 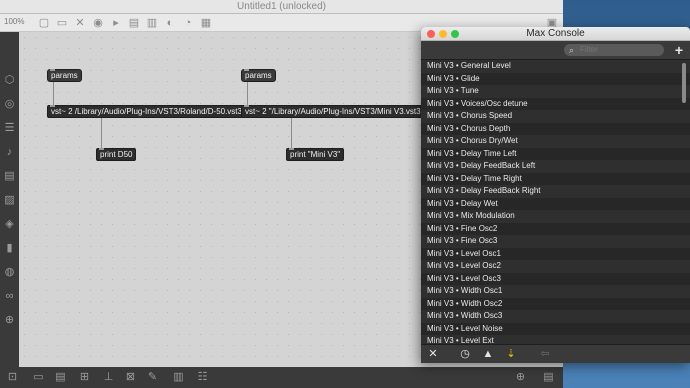 I want to click on back-arrow-icon: ⇦, so click(x=545, y=354).